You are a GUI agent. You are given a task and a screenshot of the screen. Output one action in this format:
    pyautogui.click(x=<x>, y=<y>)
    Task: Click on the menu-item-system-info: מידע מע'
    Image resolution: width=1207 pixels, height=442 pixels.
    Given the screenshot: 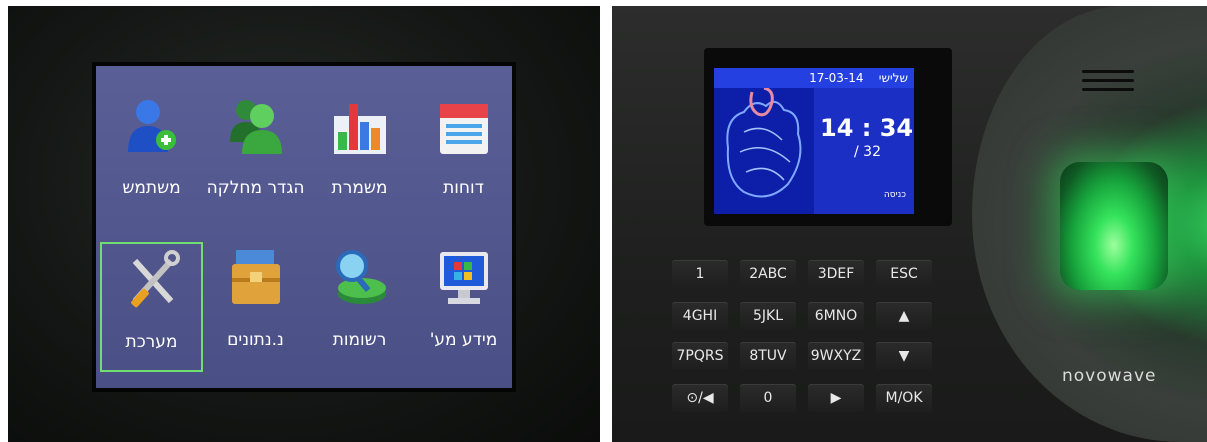 What is the action you would take?
    pyautogui.click(x=463, y=307)
    